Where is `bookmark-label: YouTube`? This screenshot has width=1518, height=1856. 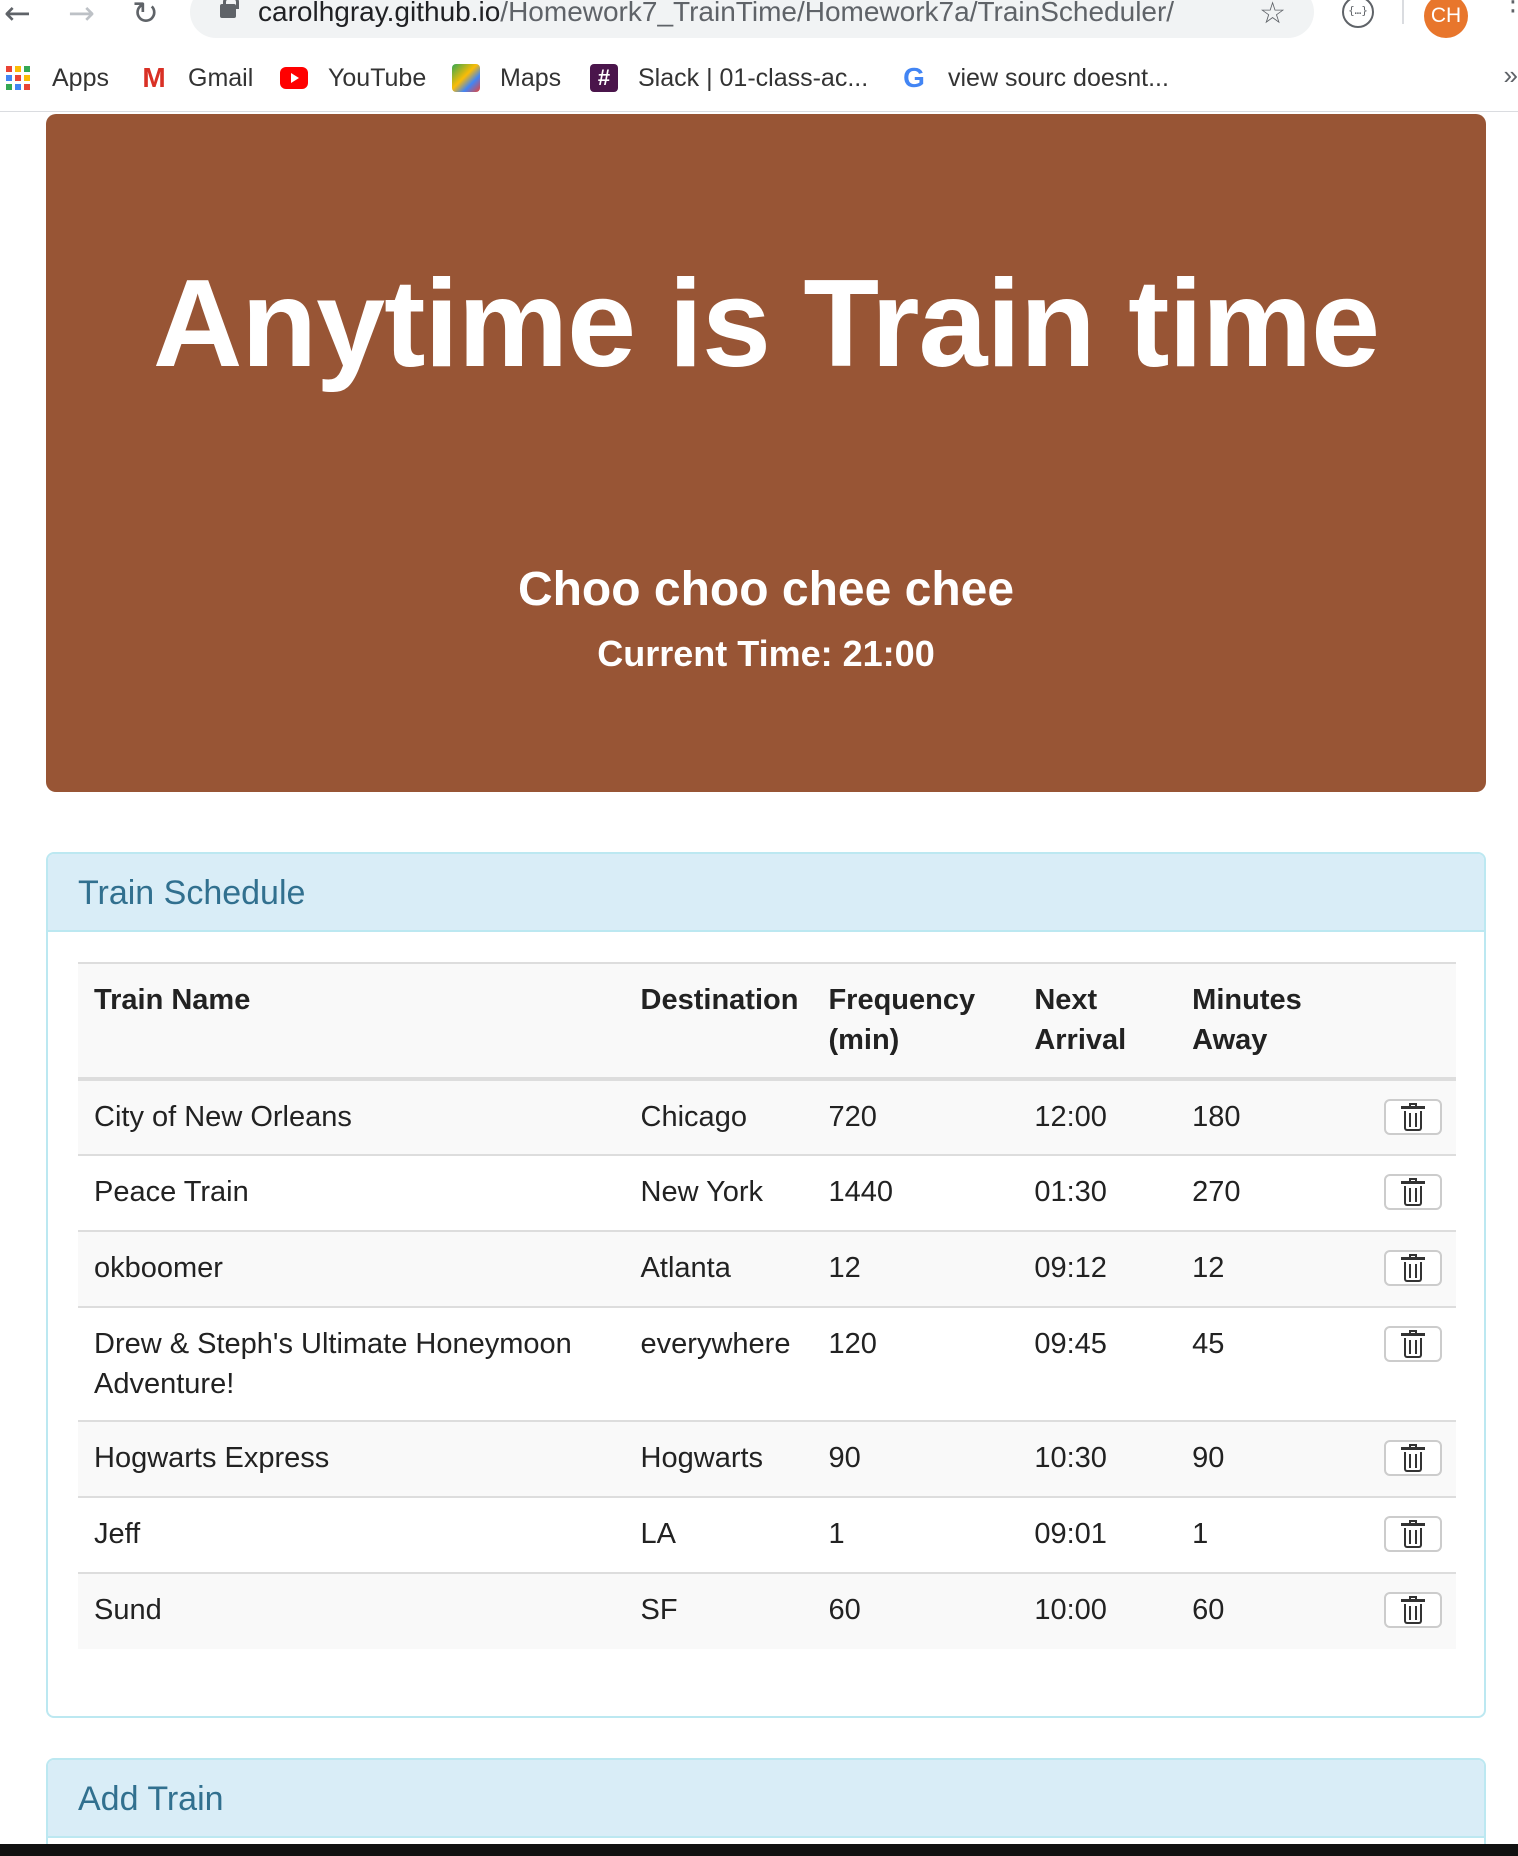 bookmark-label: YouTube is located at coordinates (377, 77).